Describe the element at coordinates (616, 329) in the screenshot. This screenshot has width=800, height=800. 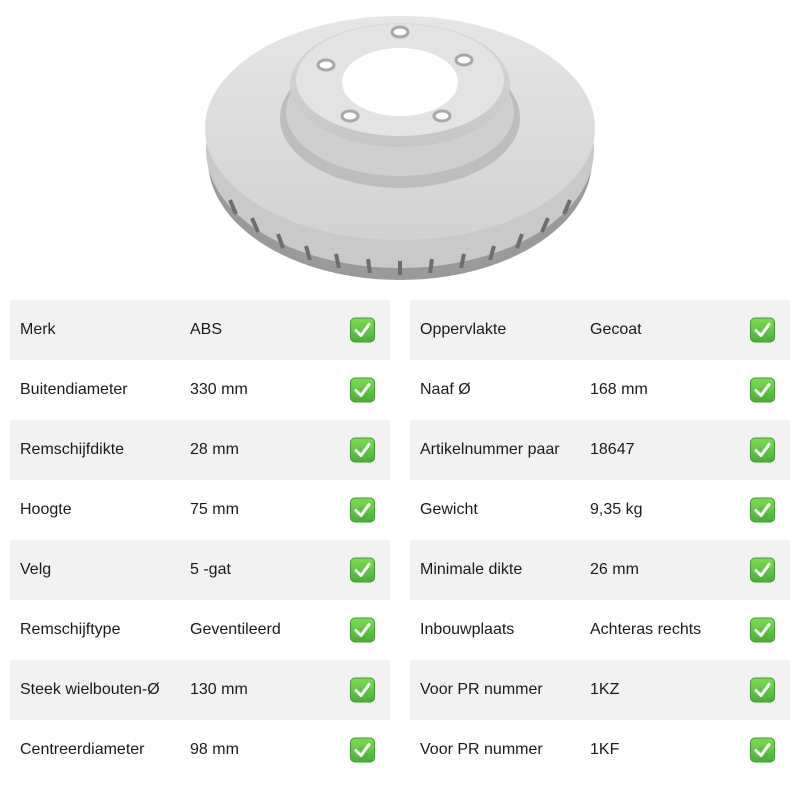
I see `spec-value: Gecoat` at that location.